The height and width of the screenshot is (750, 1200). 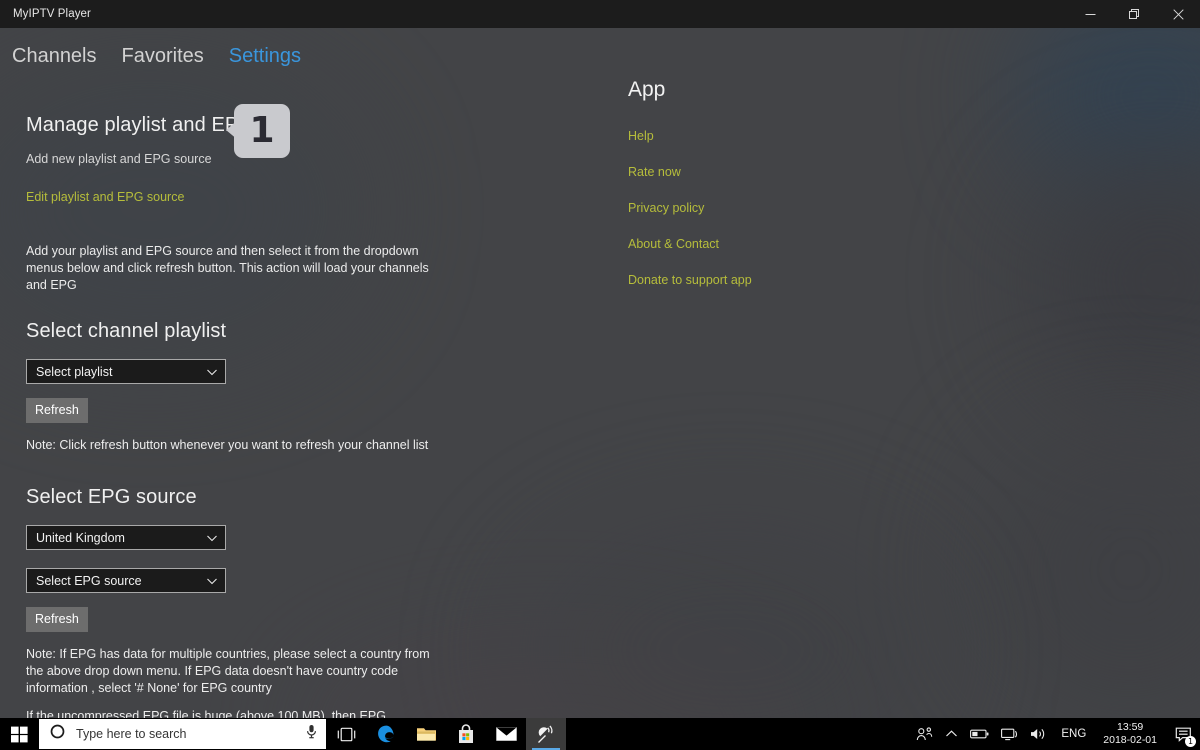 I want to click on myiptv-player-taskbar-icon, so click(x=546, y=734).